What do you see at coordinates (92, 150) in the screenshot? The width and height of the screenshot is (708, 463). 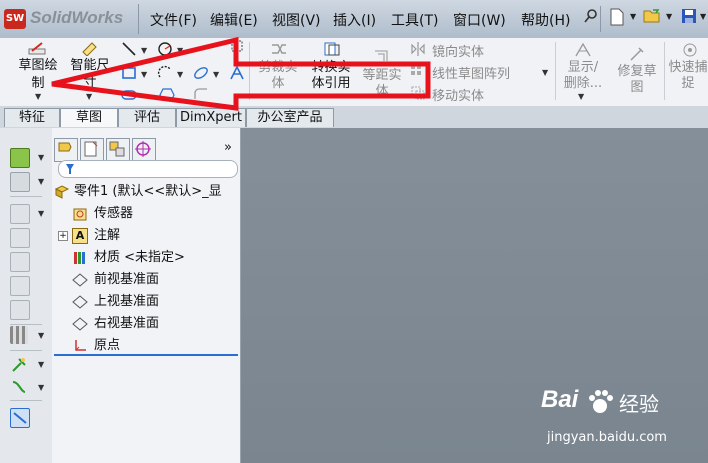 I see `property-manager-tab-icon` at bounding box center [92, 150].